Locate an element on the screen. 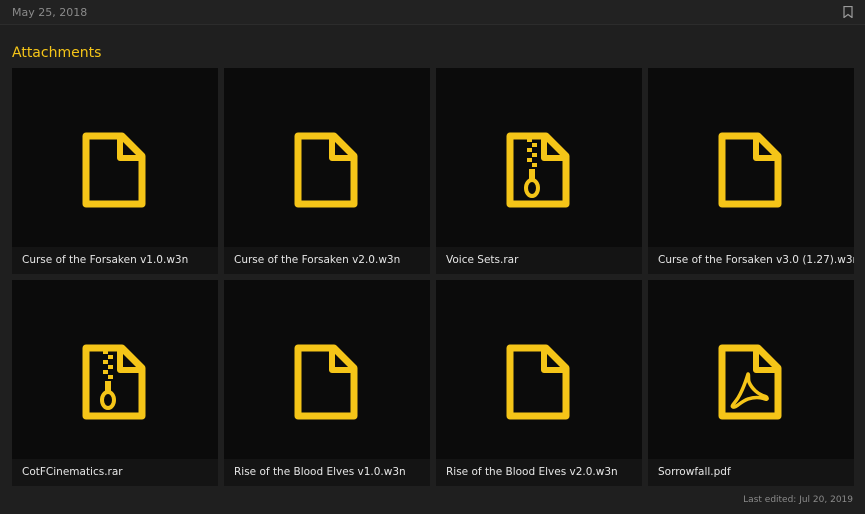 This screenshot has height=514, width=865. attachment-tile: Curse of the Forsaken v3.0 (1.27).w3n is located at coordinates (751, 171).